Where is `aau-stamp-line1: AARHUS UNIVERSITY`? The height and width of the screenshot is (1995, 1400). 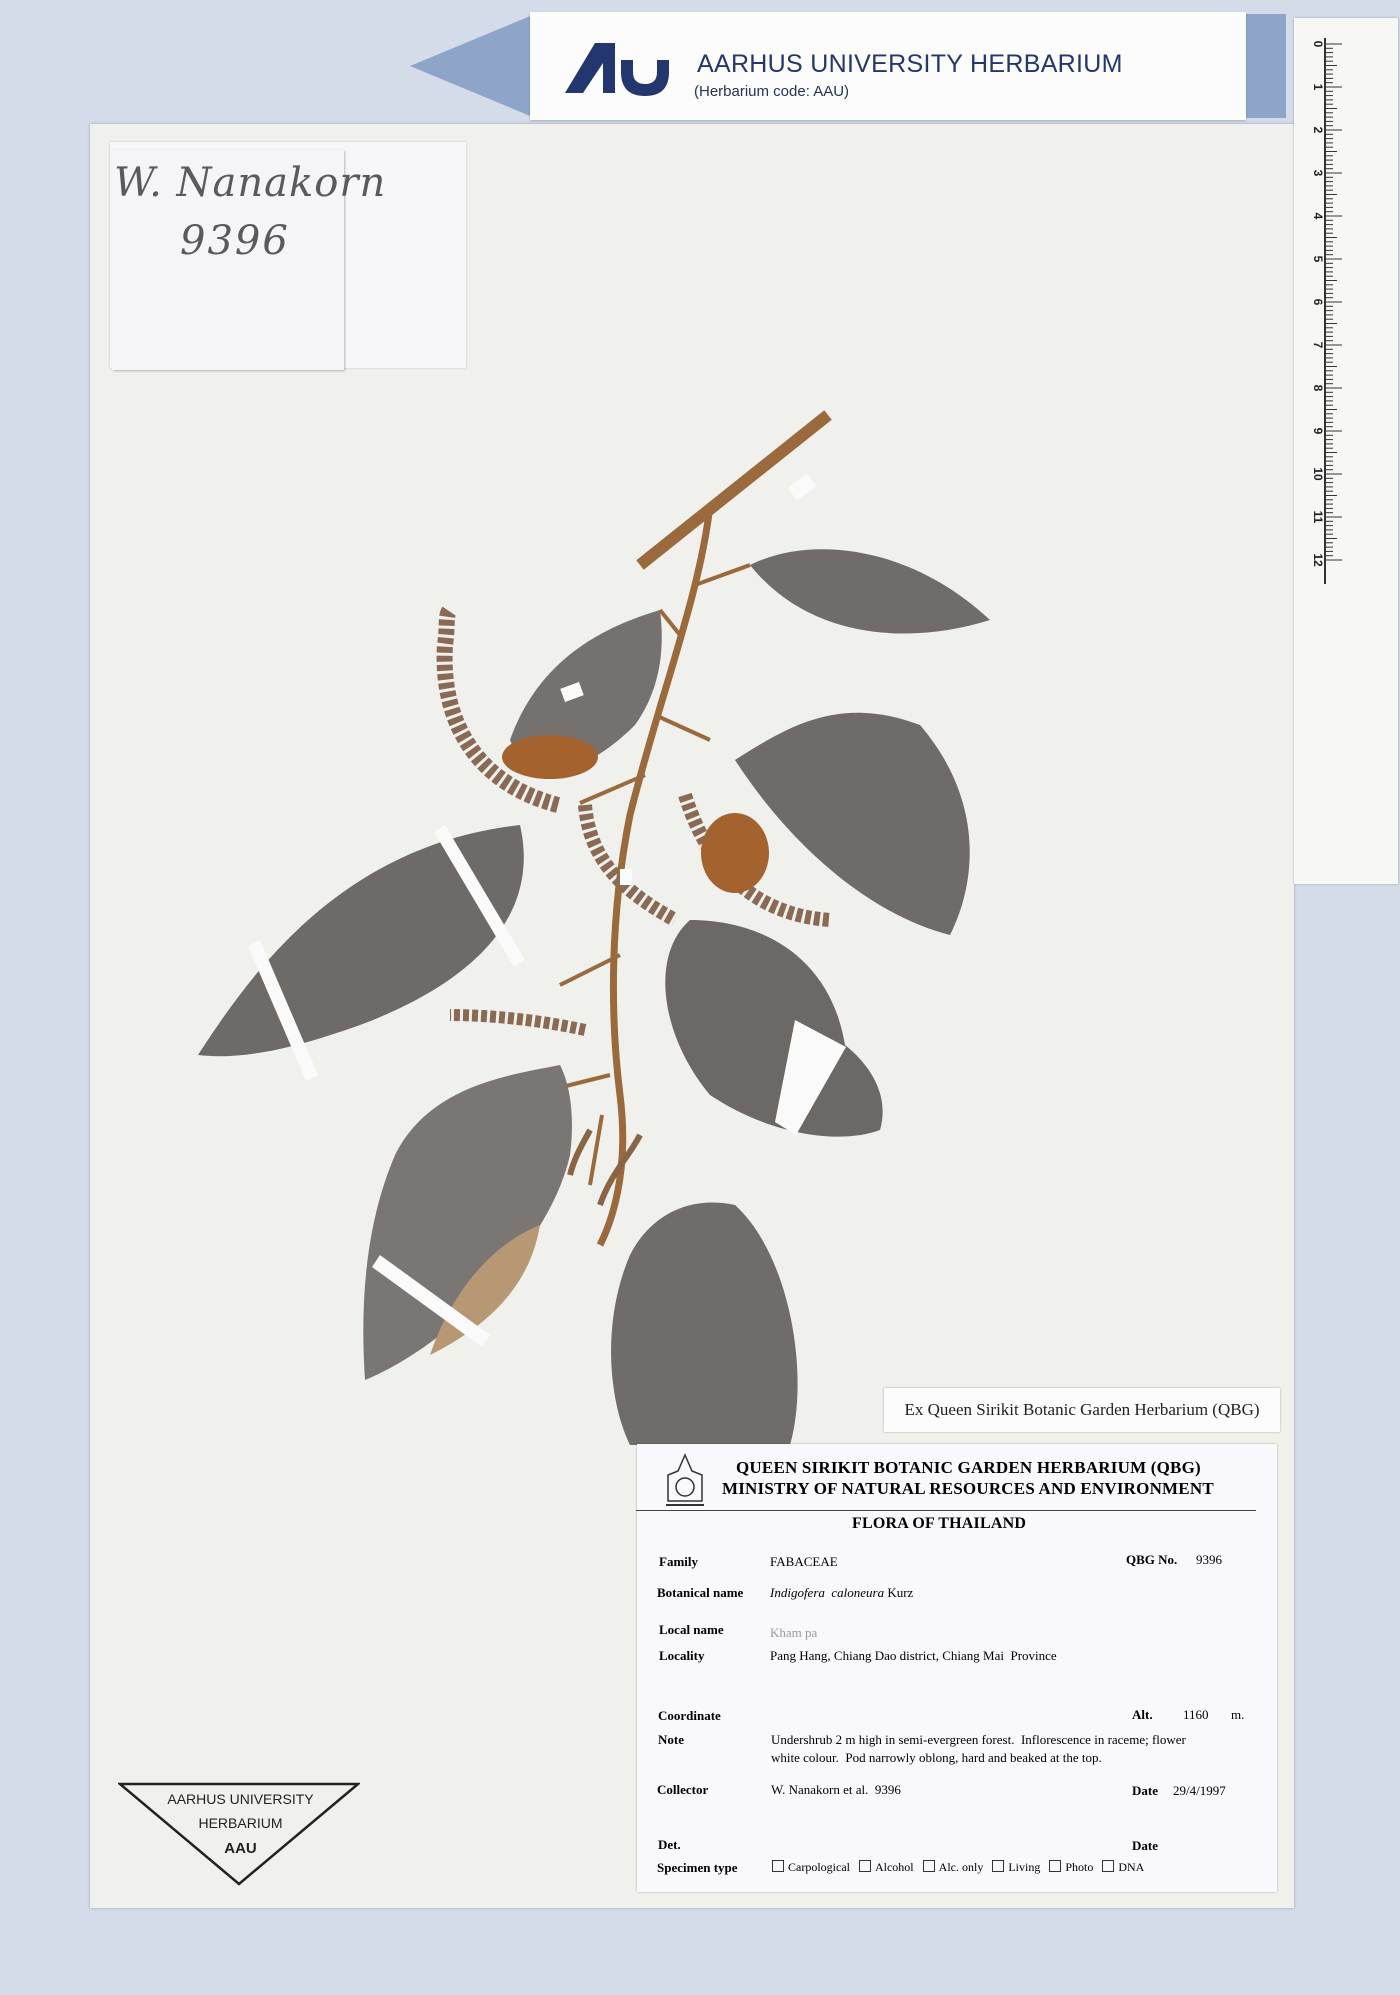
aau-stamp-line1: AARHUS UNIVERSITY is located at coordinates (240, 1799).